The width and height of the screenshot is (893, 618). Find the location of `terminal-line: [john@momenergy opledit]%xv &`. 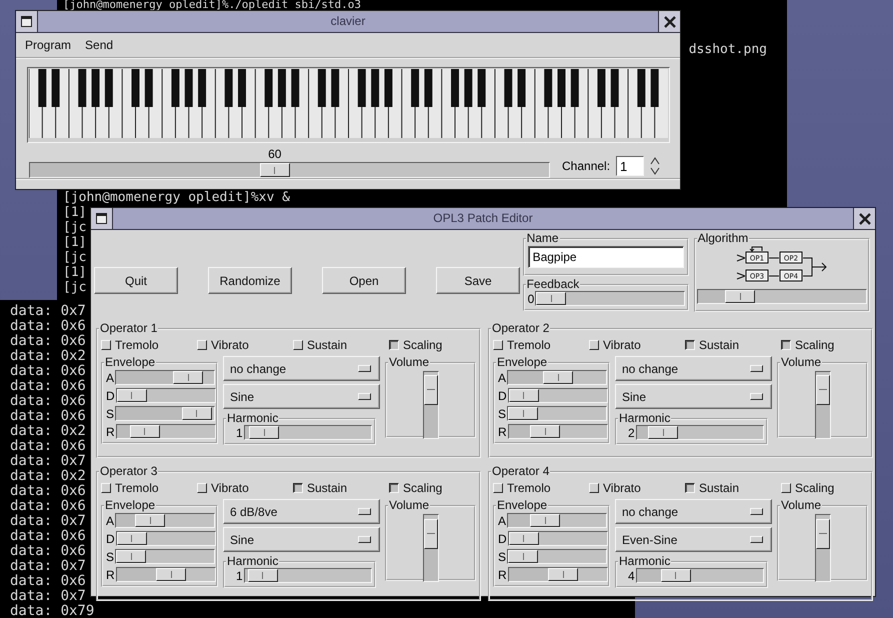

terminal-line: [john@momenergy opledit]%xv & is located at coordinates (176, 197).